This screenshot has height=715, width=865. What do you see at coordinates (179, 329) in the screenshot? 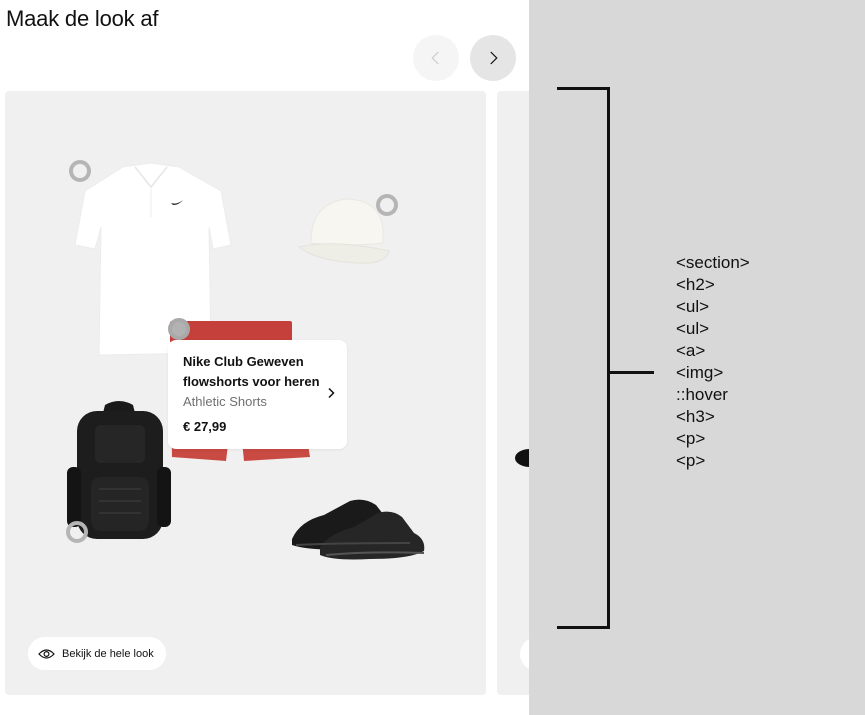
I see `hotspot-shorts` at bounding box center [179, 329].